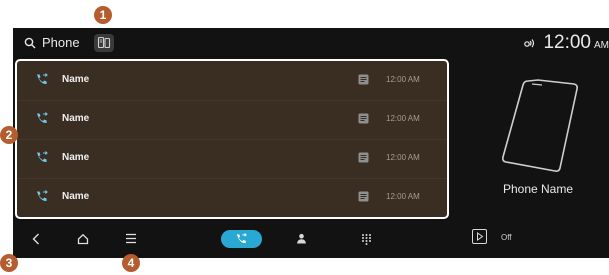  I want to click on contacts-icon, so click(301, 238).